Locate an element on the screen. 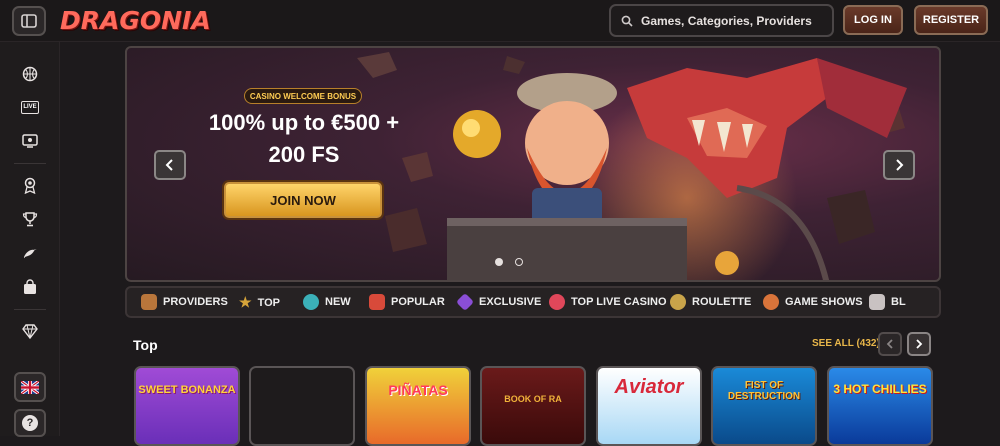 The height and width of the screenshot is (446, 1000). category-providers: PROVIDERS is located at coordinates (184, 302).